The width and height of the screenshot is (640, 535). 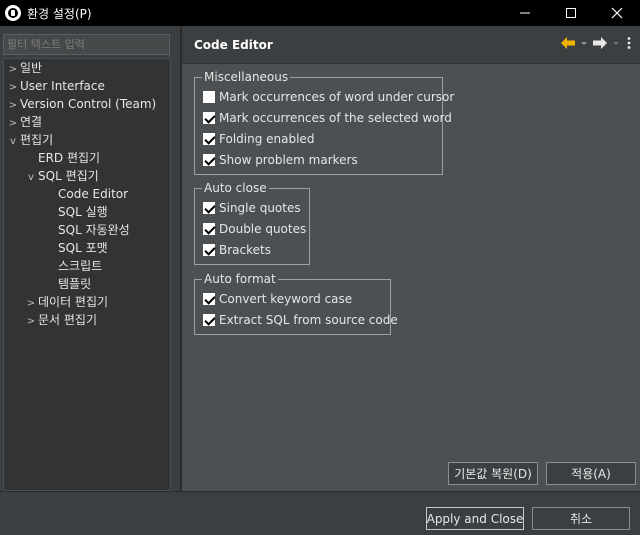 I want to click on tree-item-label: 문서 편집기, so click(x=68, y=320).